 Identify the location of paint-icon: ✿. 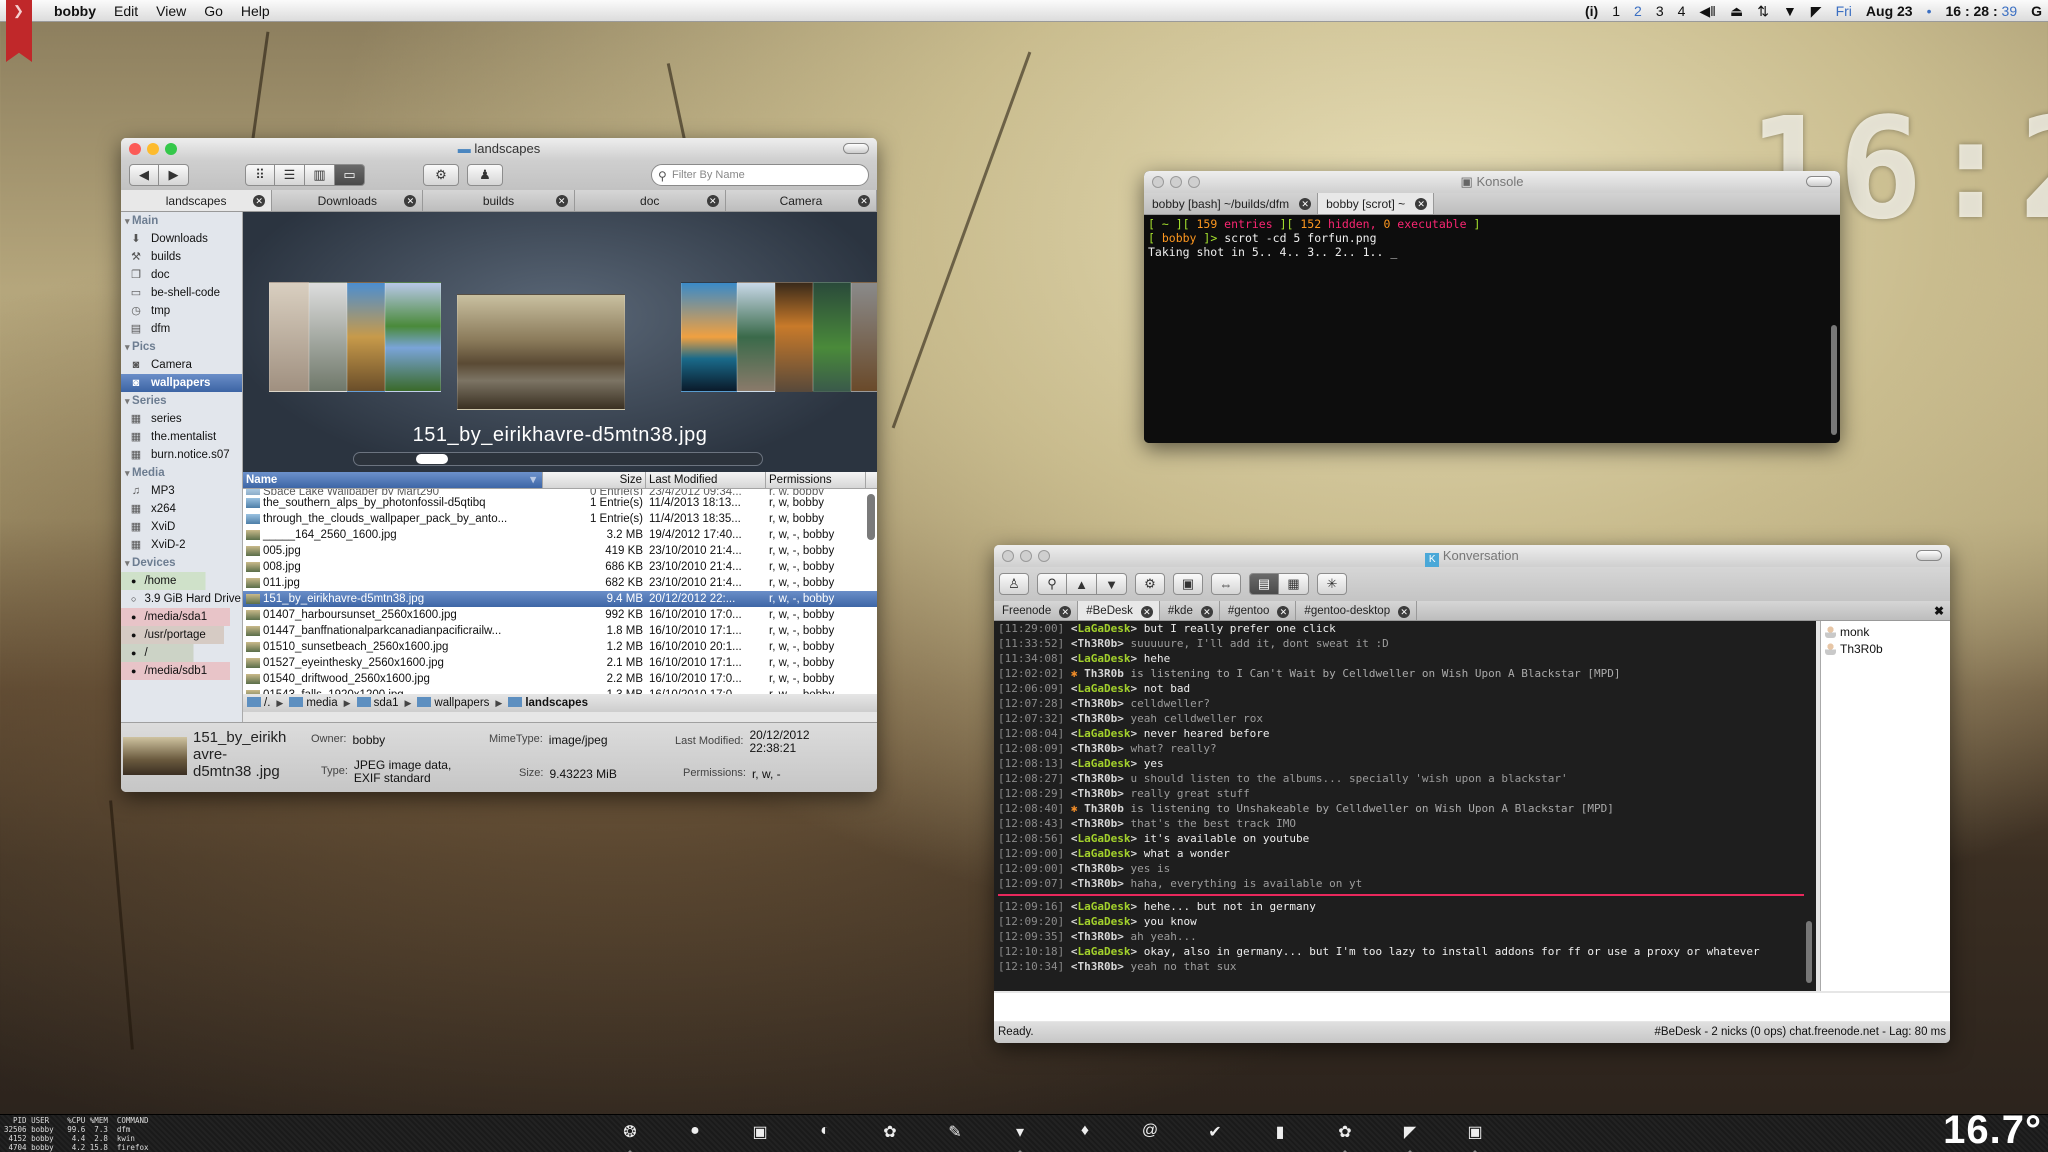
(1345, 1137).